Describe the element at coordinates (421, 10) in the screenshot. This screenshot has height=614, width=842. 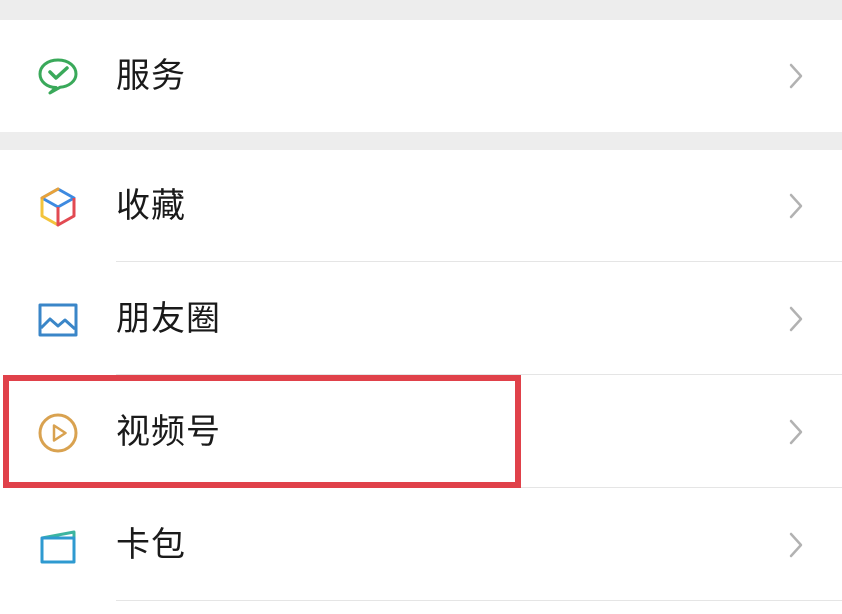
I see `section-gap-top` at that location.